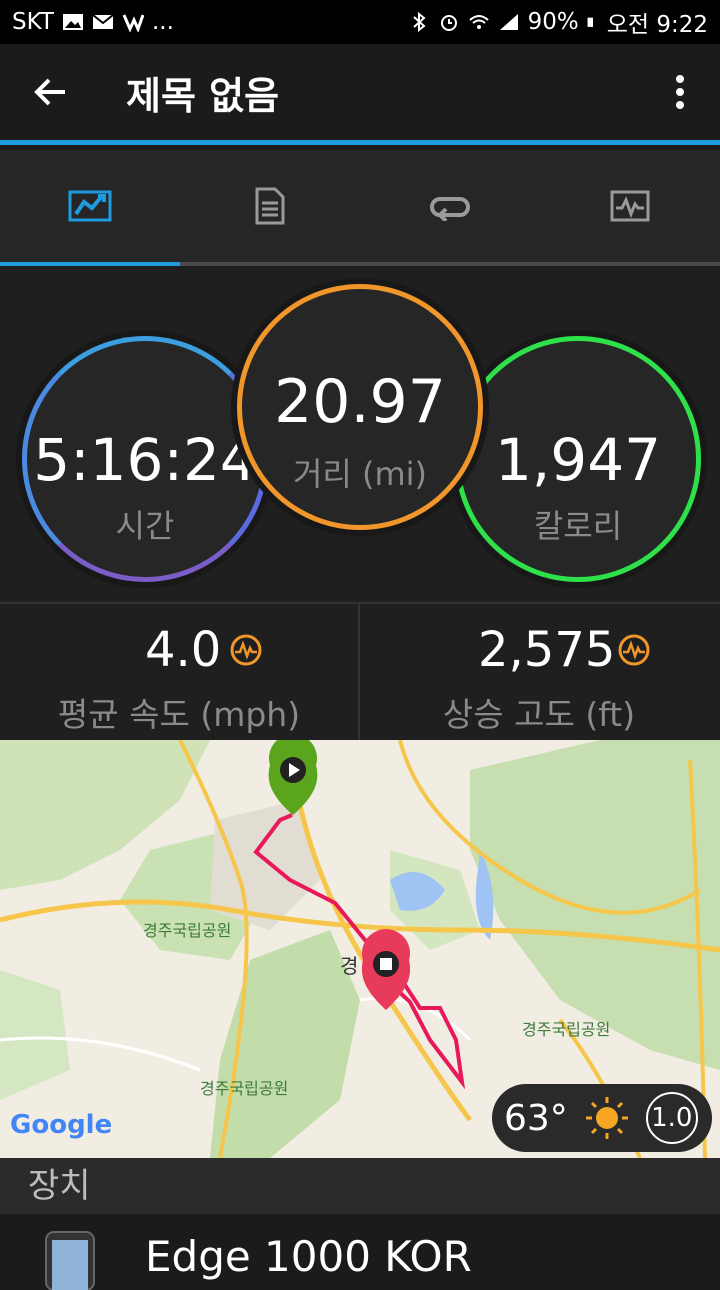 This screenshot has height=1290, width=720. Describe the element at coordinates (360, 1186) in the screenshot. I see `devices-section-header: 장치` at that location.